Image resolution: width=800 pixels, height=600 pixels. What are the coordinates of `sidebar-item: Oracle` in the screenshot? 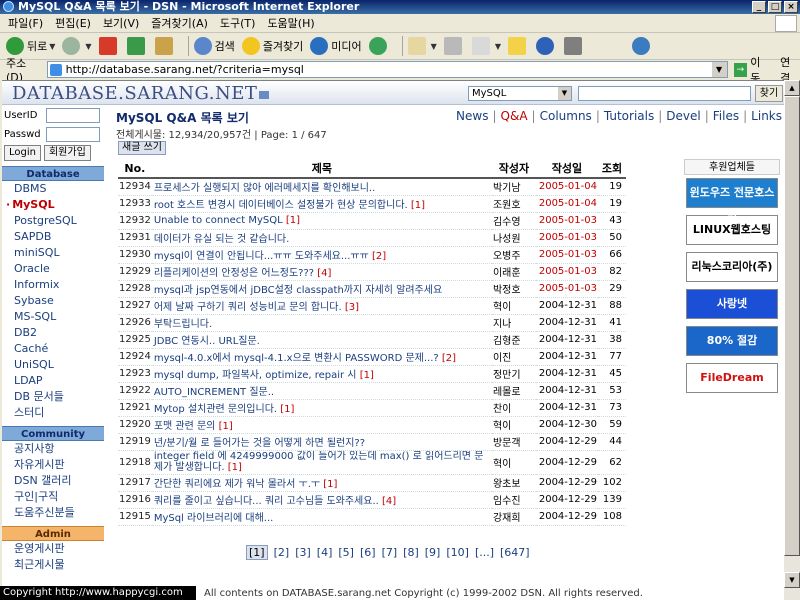 It's located at (53, 269).